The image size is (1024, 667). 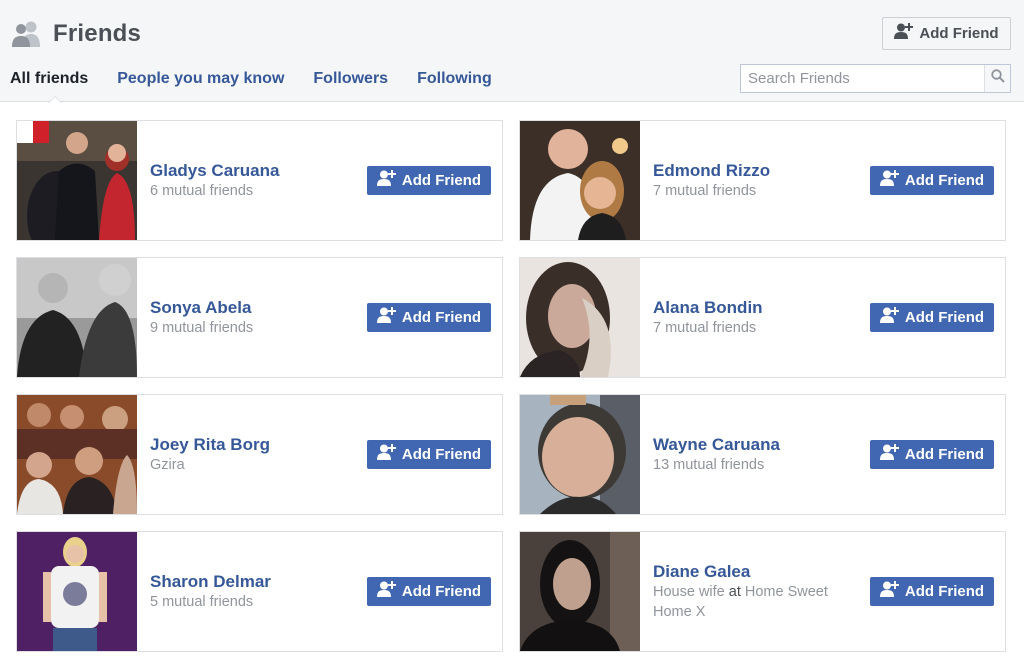 I want to click on tab-followers: Followers, so click(x=350, y=86).